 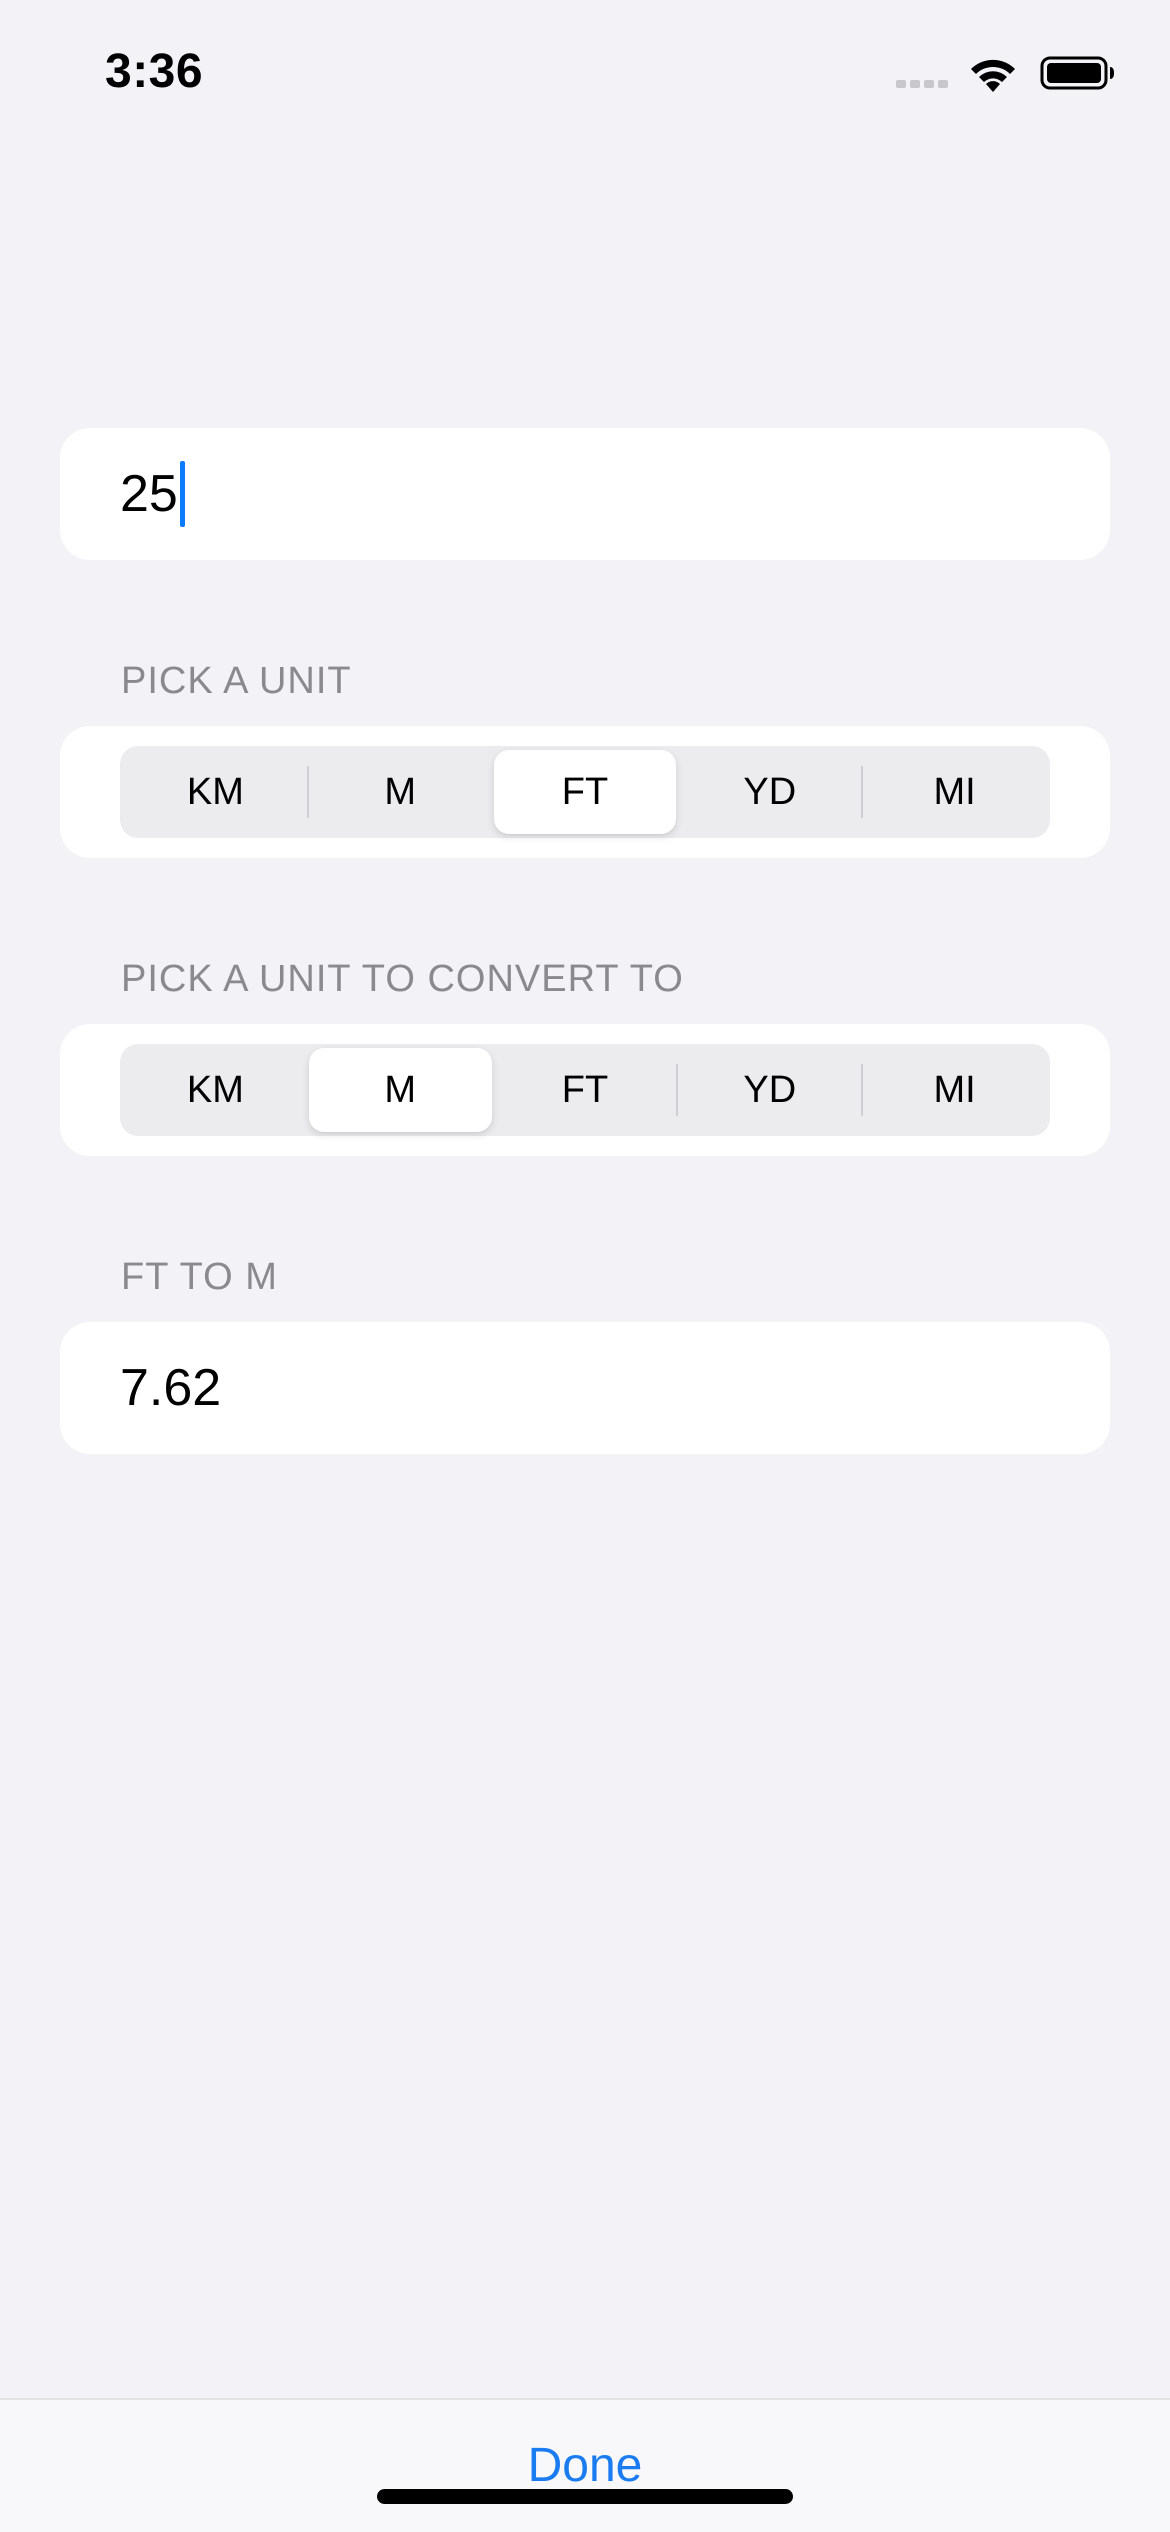 I want to click on from-unit-m: M, so click(x=400, y=792).